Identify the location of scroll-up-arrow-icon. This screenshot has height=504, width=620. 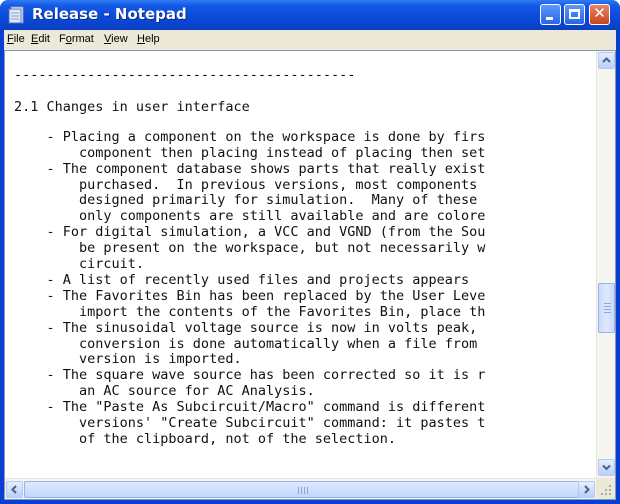
(606, 60).